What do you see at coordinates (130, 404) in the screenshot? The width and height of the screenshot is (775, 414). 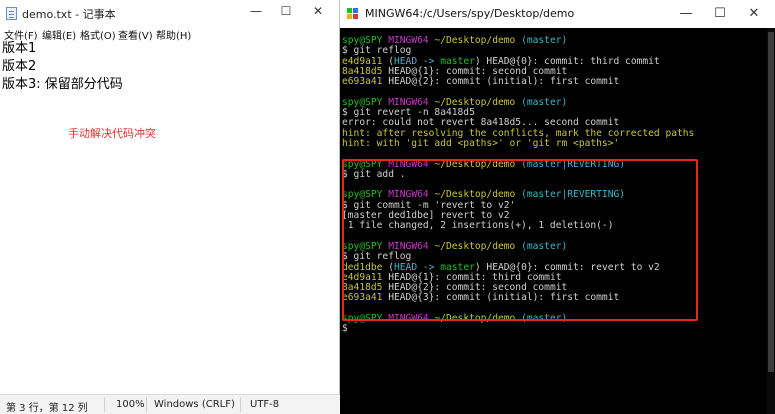 I see `zoom-level: 100%` at bounding box center [130, 404].